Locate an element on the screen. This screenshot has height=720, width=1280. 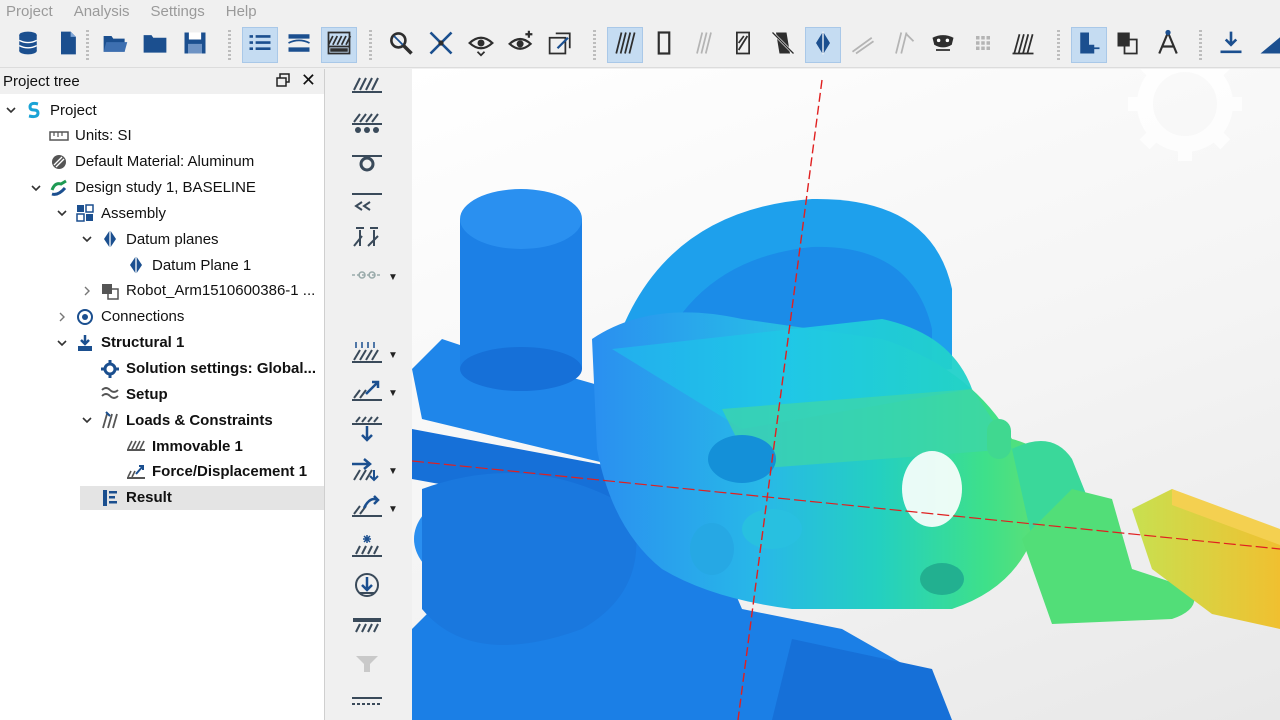
hatch-slash-button is located at coordinates (743, 45).